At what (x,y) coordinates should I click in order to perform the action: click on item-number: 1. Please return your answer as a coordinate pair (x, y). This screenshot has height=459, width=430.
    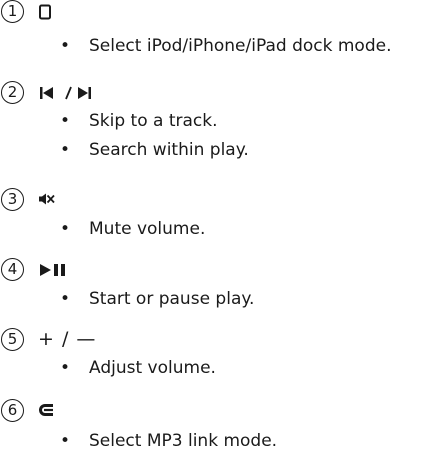
    Looking at the image, I should click on (12, 11).